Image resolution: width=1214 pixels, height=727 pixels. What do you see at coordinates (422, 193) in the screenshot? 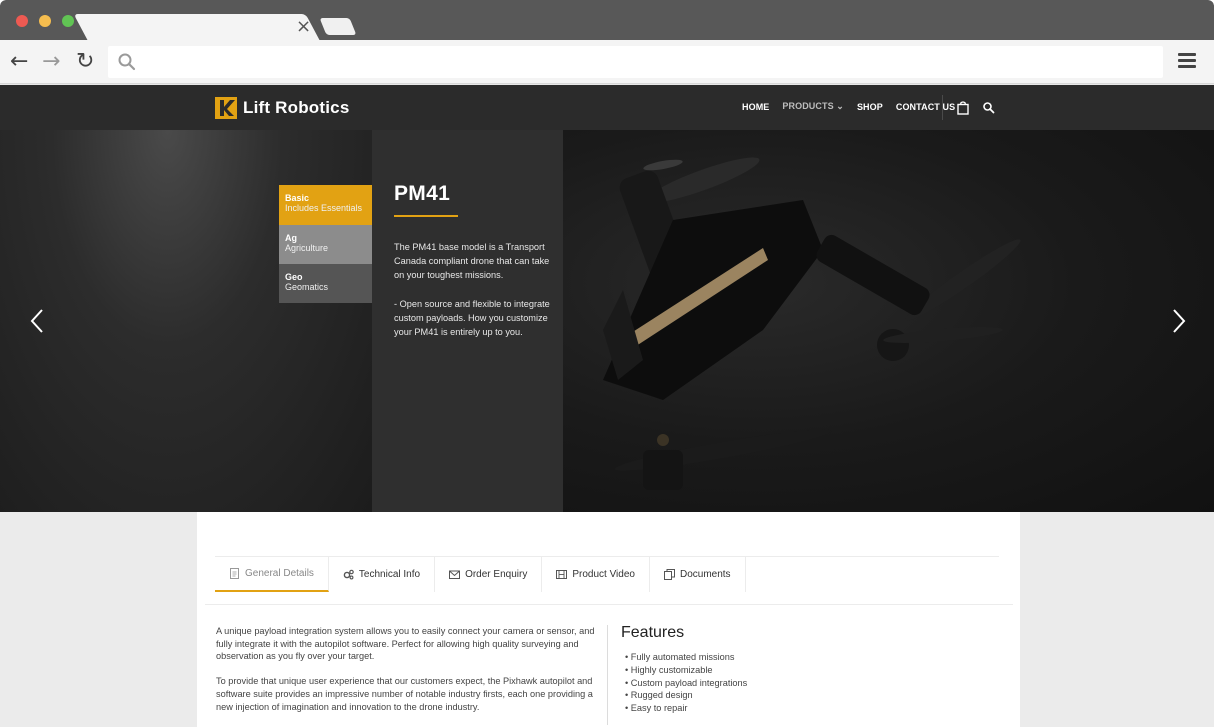
I see `product-title: PM41` at bounding box center [422, 193].